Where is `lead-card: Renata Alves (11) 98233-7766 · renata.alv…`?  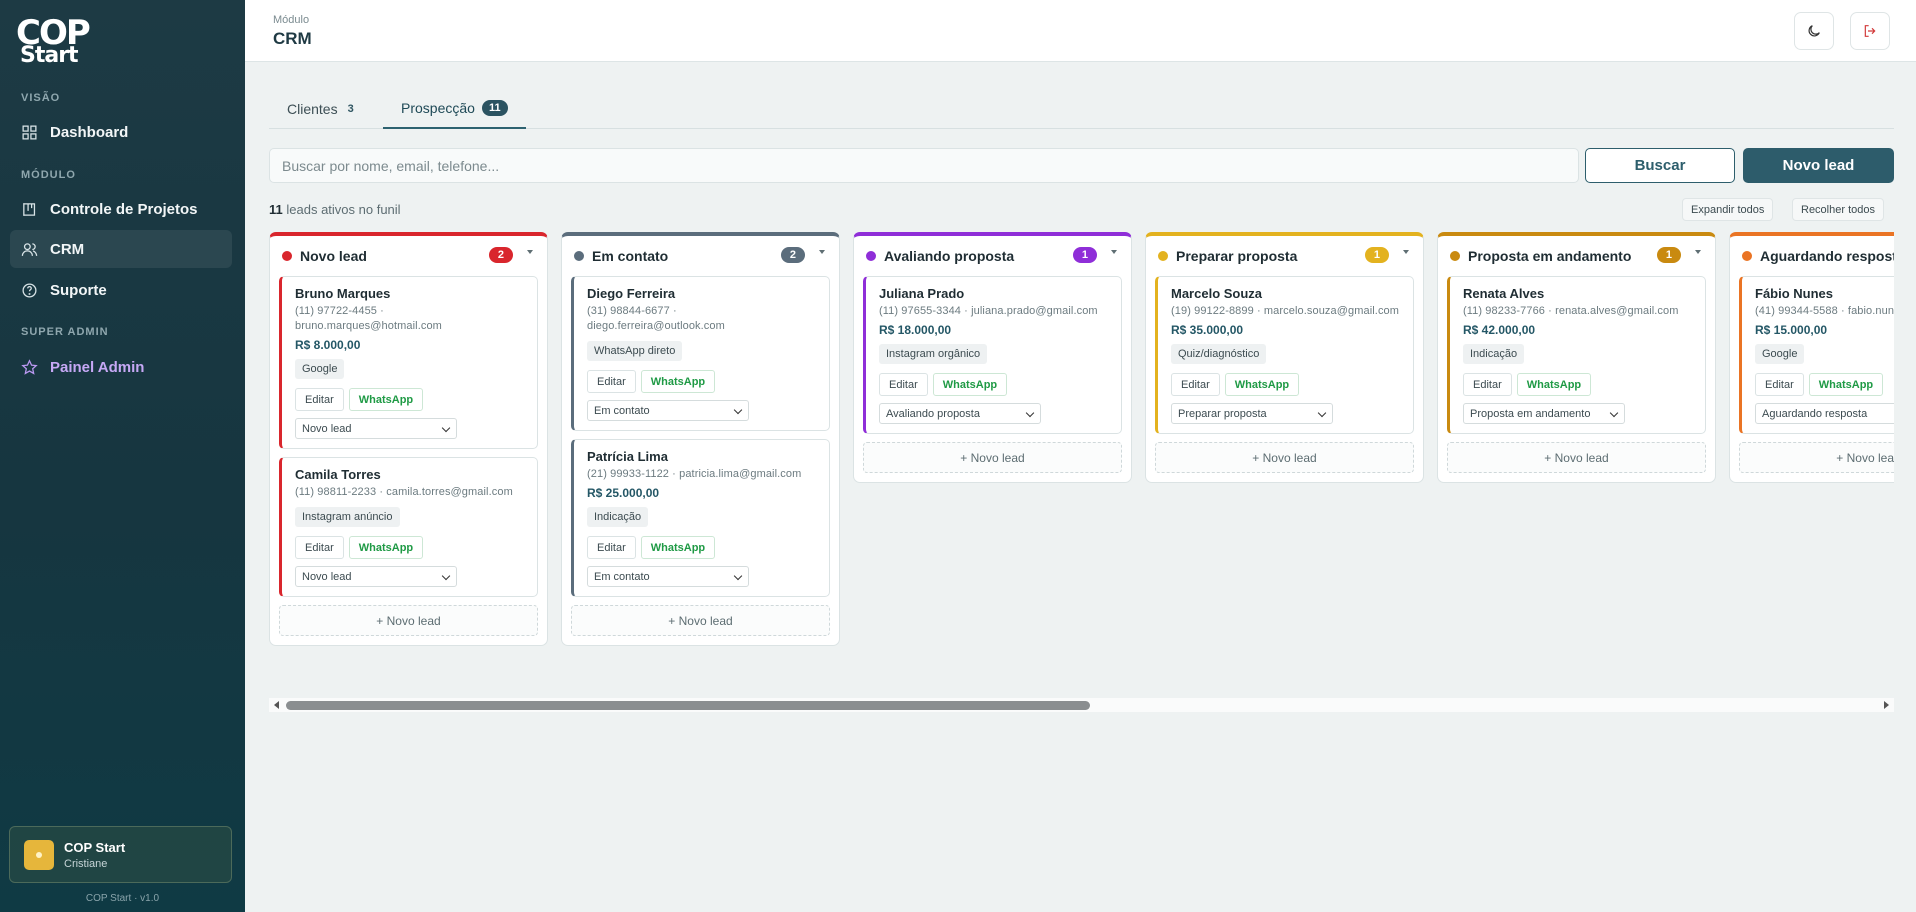 lead-card: Renata Alves (11) 98233-7766 · renata.alv… is located at coordinates (1576, 355).